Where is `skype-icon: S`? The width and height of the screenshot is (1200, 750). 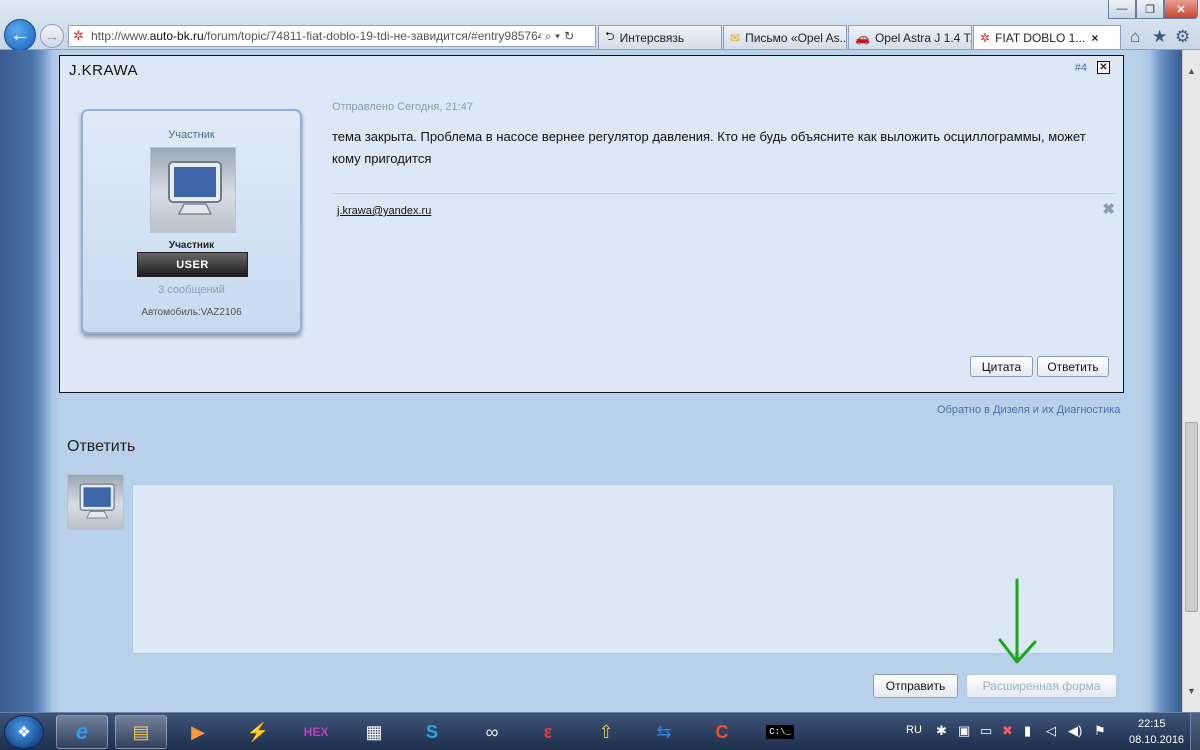 skype-icon: S is located at coordinates (431, 731).